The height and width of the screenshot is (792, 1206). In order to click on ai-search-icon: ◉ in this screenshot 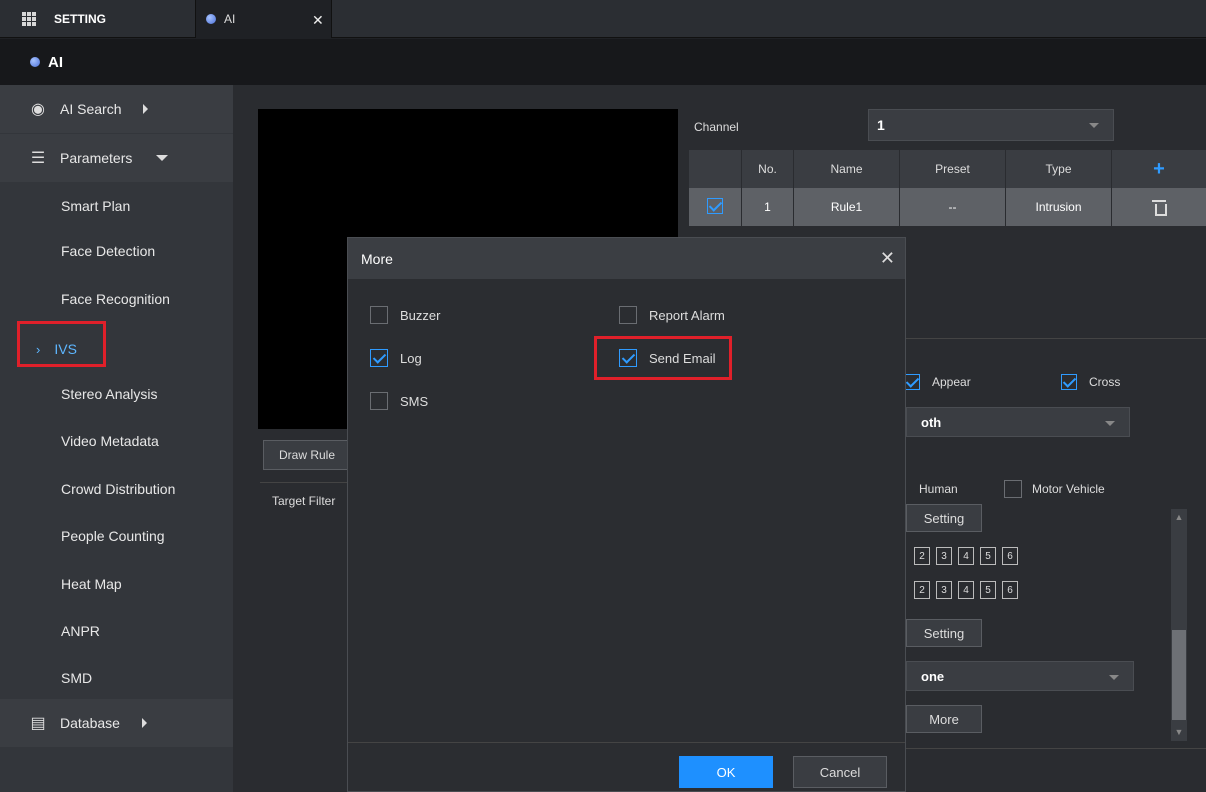, I will do `click(38, 109)`.